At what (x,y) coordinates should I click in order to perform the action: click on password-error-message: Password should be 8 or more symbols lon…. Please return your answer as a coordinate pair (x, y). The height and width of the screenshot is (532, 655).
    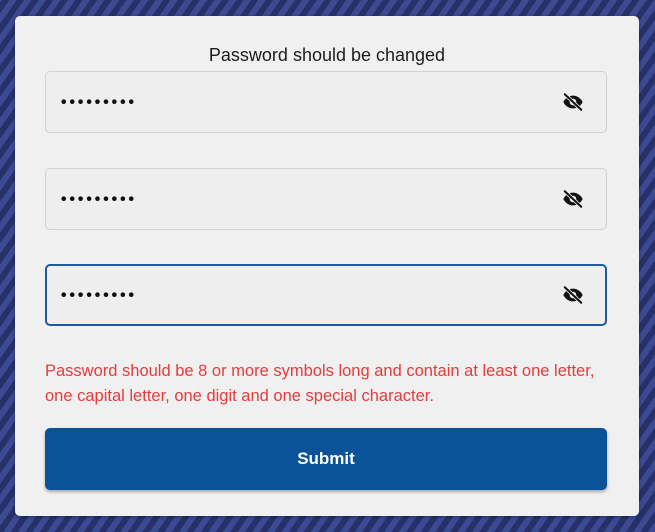
    Looking at the image, I should click on (320, 383).